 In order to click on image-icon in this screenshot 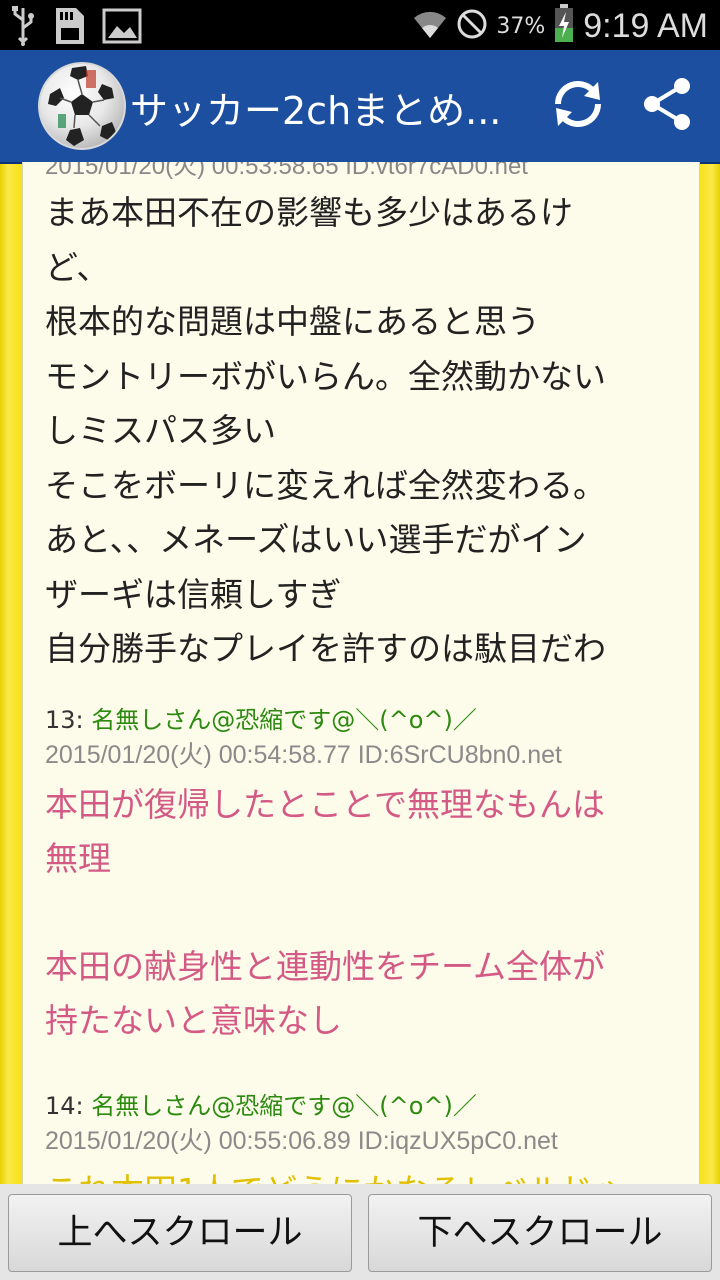, I will do `click(122, 28)`.